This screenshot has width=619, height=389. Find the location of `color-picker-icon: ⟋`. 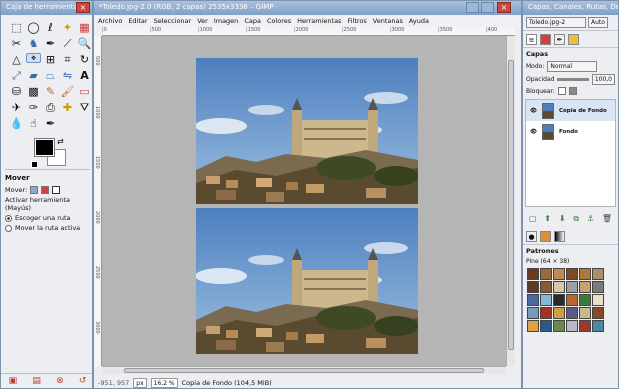

color-picker-icon: ⟋ is located at coordinates (67, 44).